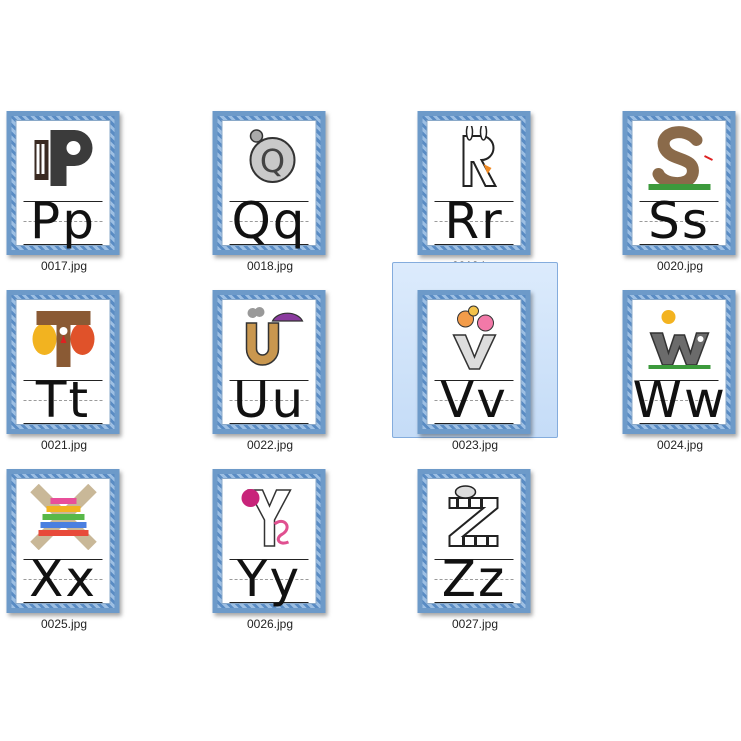  What do you see at coordinates (474, 579) in the screenshot?
I see `alphabet-letters: Zz` at bounding box center [474, 579].